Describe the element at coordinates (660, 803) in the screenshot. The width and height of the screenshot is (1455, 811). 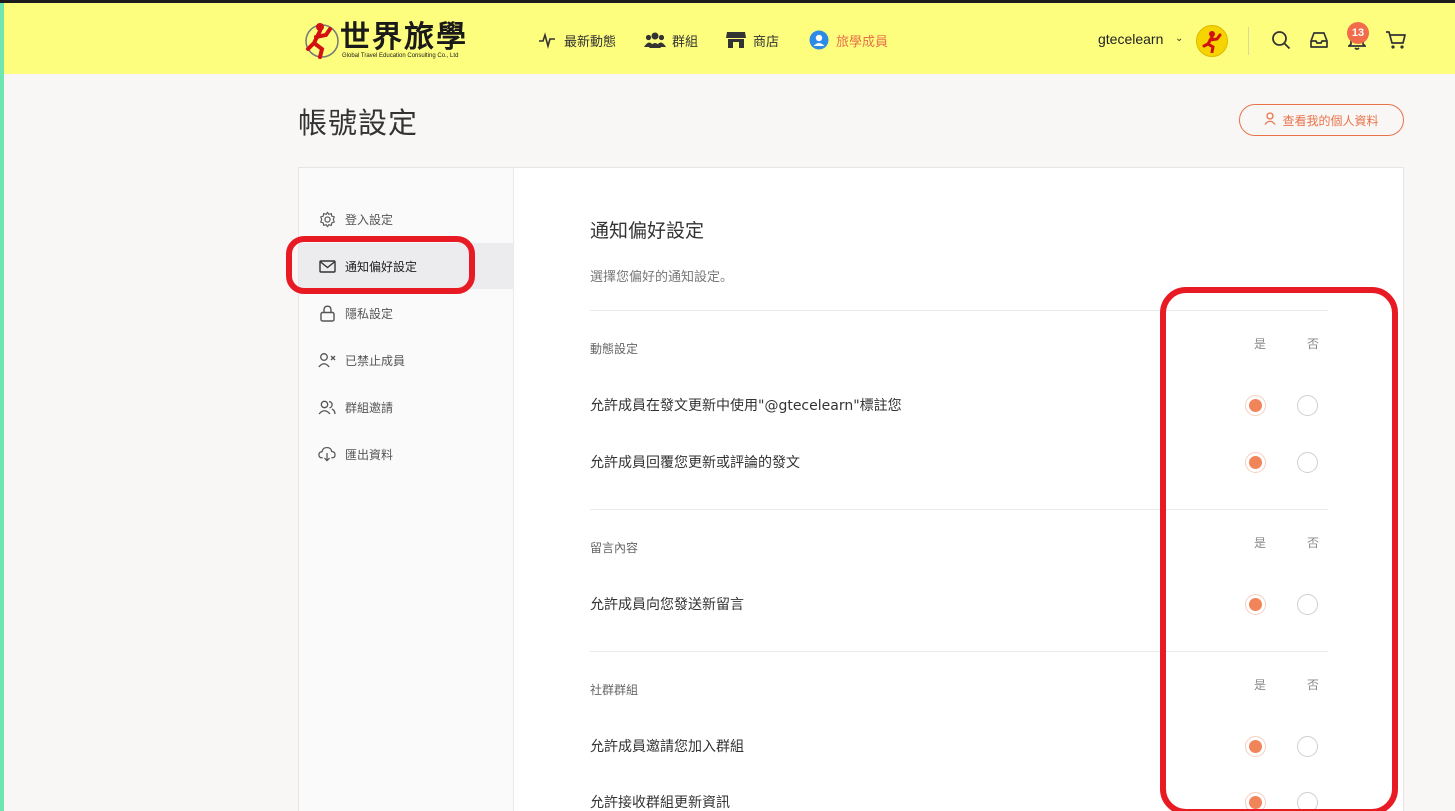
I see `setting-row-label: 允許接收群組更新資訊` at that location.